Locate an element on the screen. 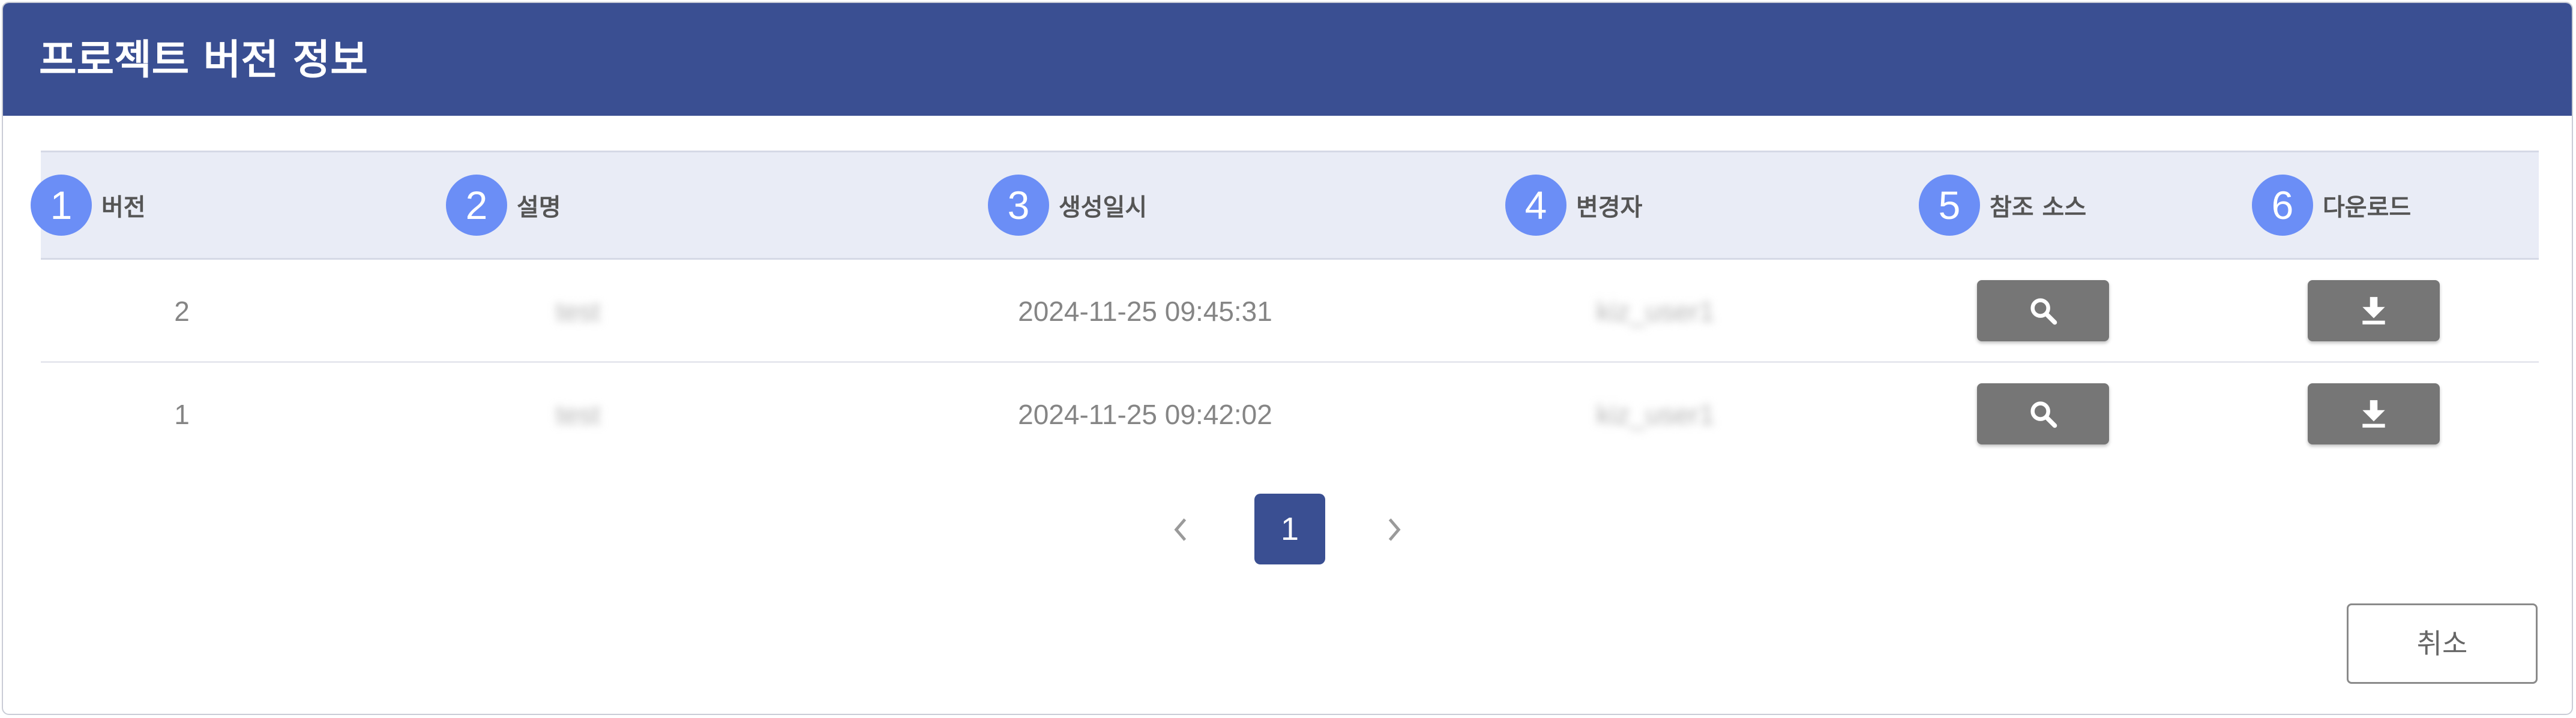 This screenshot has height=718, width=2576. chevron-left-icon is located at coordinates (1180, 529).